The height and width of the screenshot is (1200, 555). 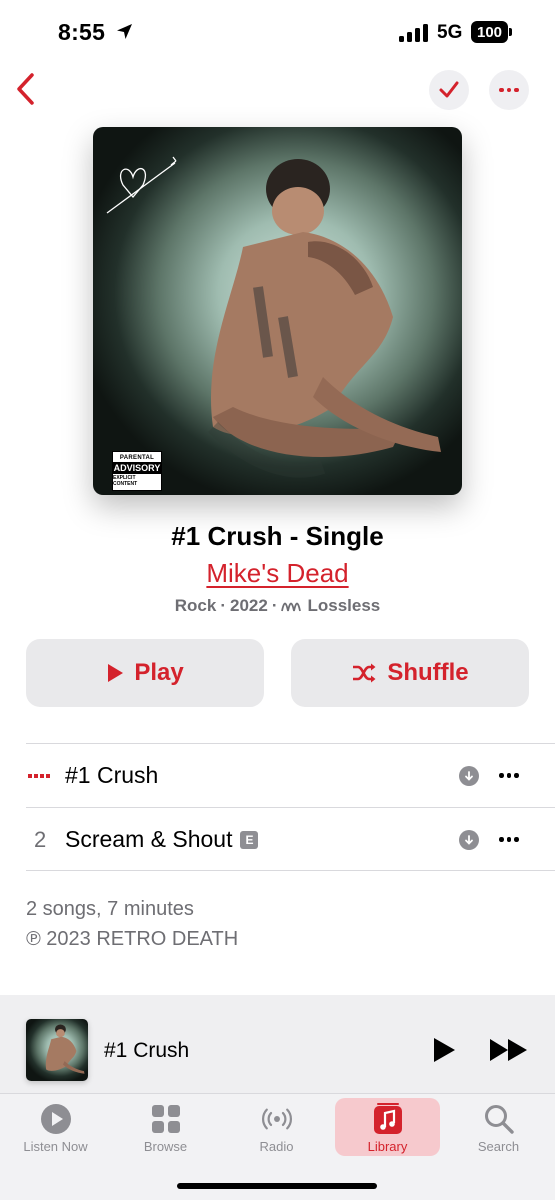 I want to click on album-genre: Rock, so click(x=195, y=605).